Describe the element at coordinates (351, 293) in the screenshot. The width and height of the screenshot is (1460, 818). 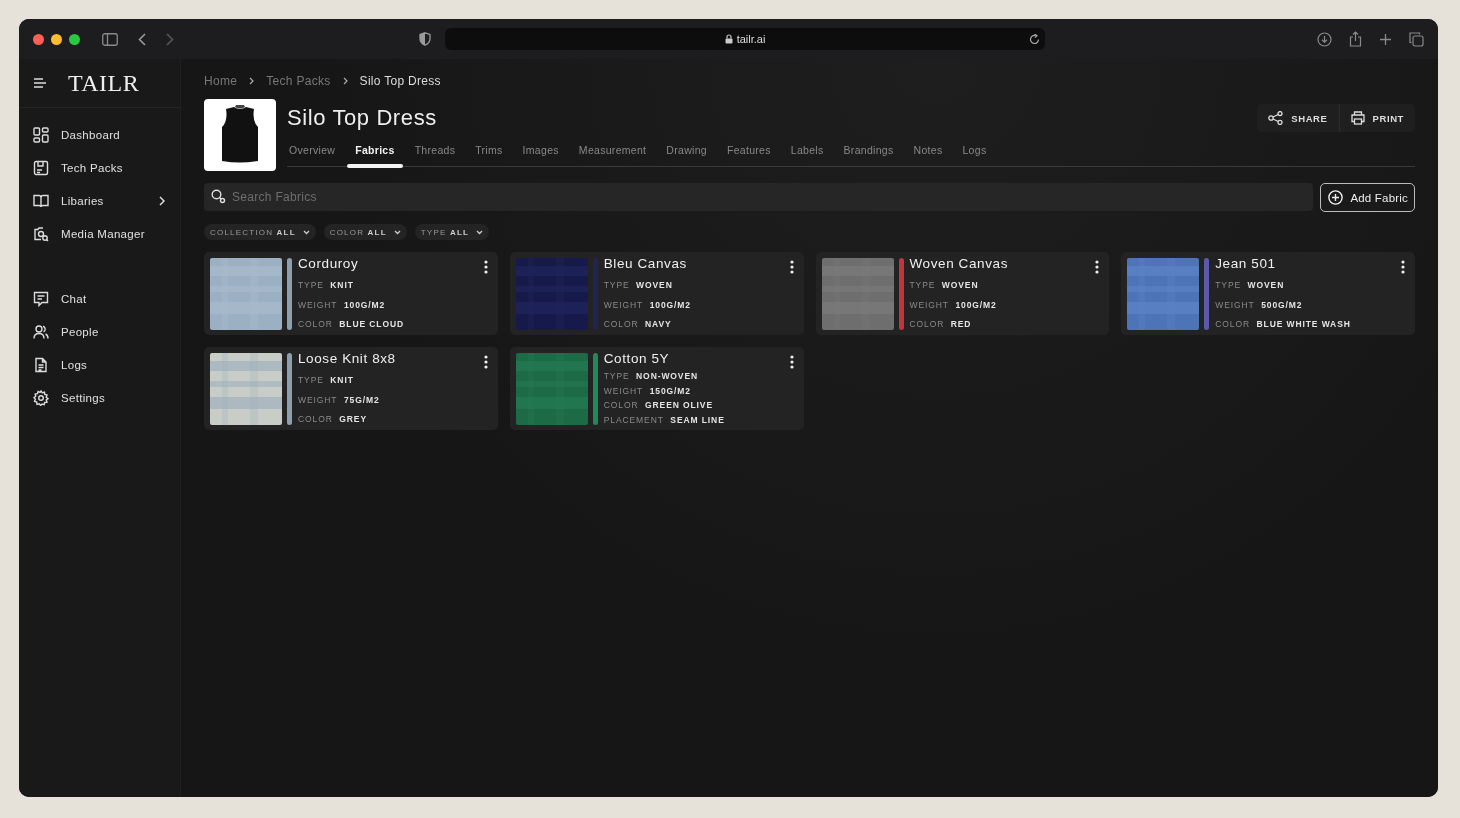
I see `fabric-card: Corduroy TYPE KNIT WEIGHT 100G/M2 COLOR BLUE CLOUD` at that location.